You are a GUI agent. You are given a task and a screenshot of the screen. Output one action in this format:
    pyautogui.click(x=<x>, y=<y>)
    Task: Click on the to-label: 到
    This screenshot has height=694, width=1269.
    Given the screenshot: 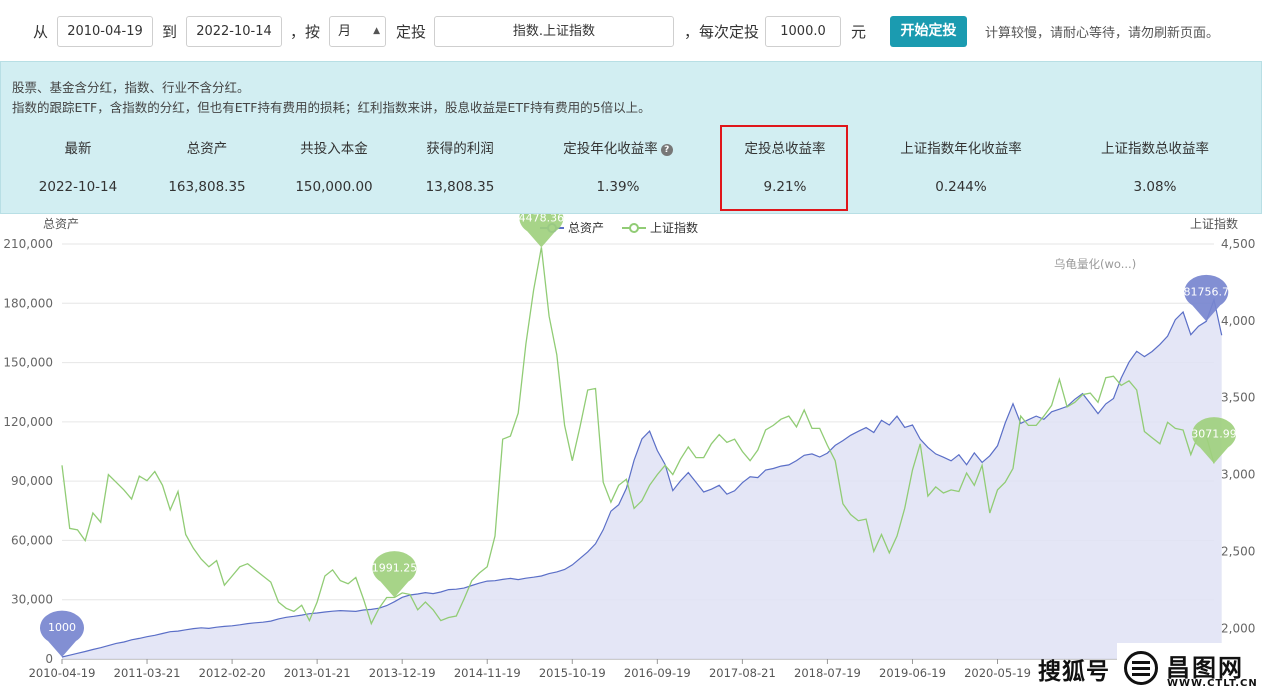 What is the action you would take?
    pyautogui.click(x=170, y=32)
    